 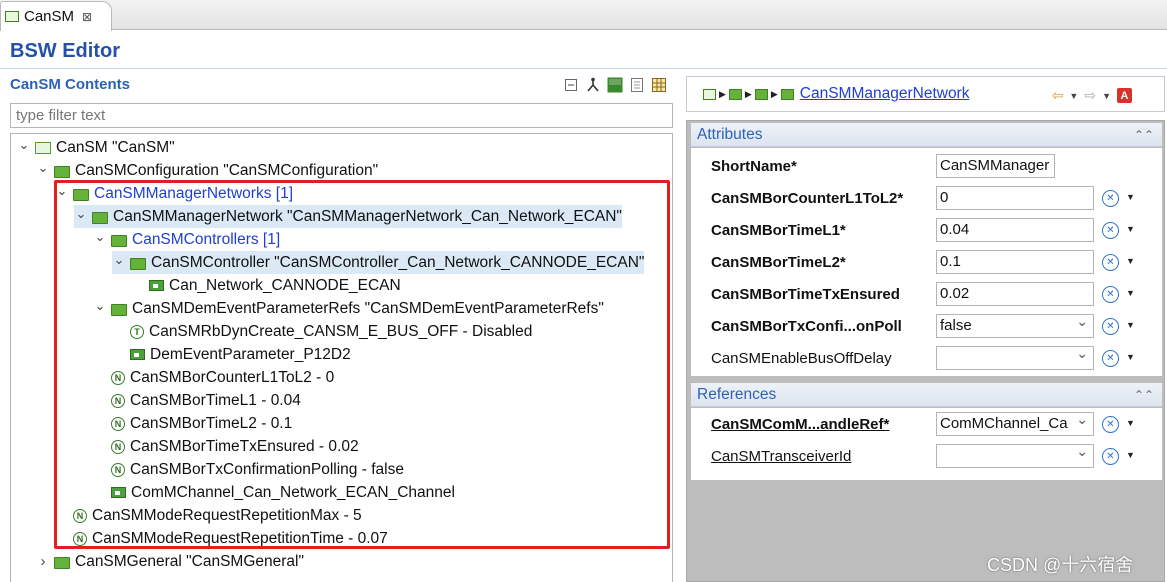 What do you see at coordinates (1124, 95) in the screenshot?
I see `autosar-icon: A` at bounding box center [1124, 95].